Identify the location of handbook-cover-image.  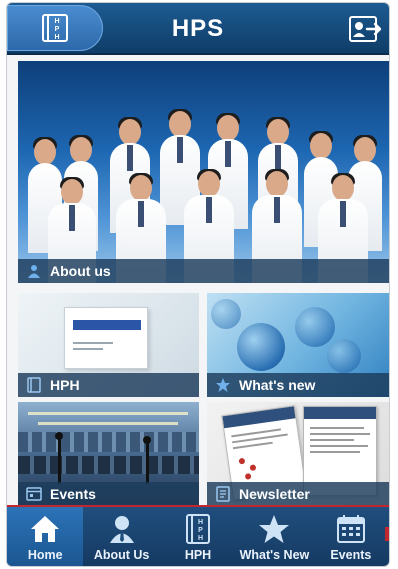
(106, 338).